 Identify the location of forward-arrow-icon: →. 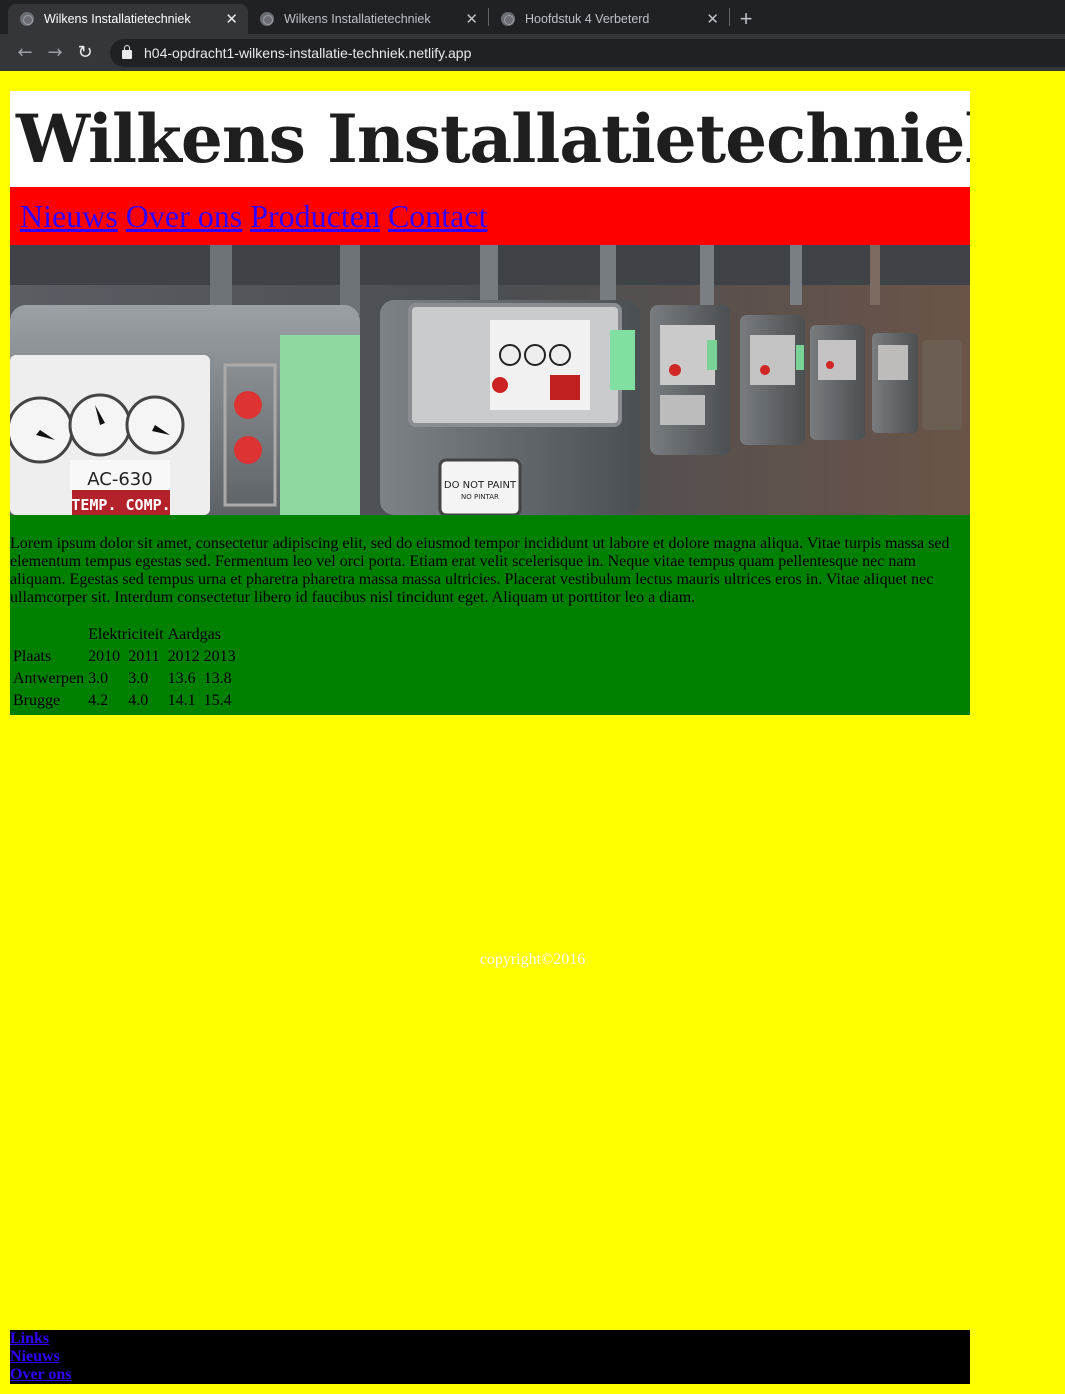
(55, 53).